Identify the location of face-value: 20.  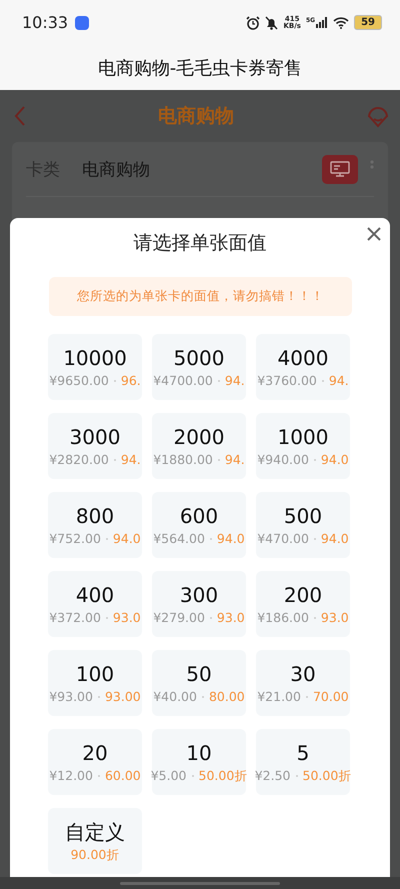
(95, 752).